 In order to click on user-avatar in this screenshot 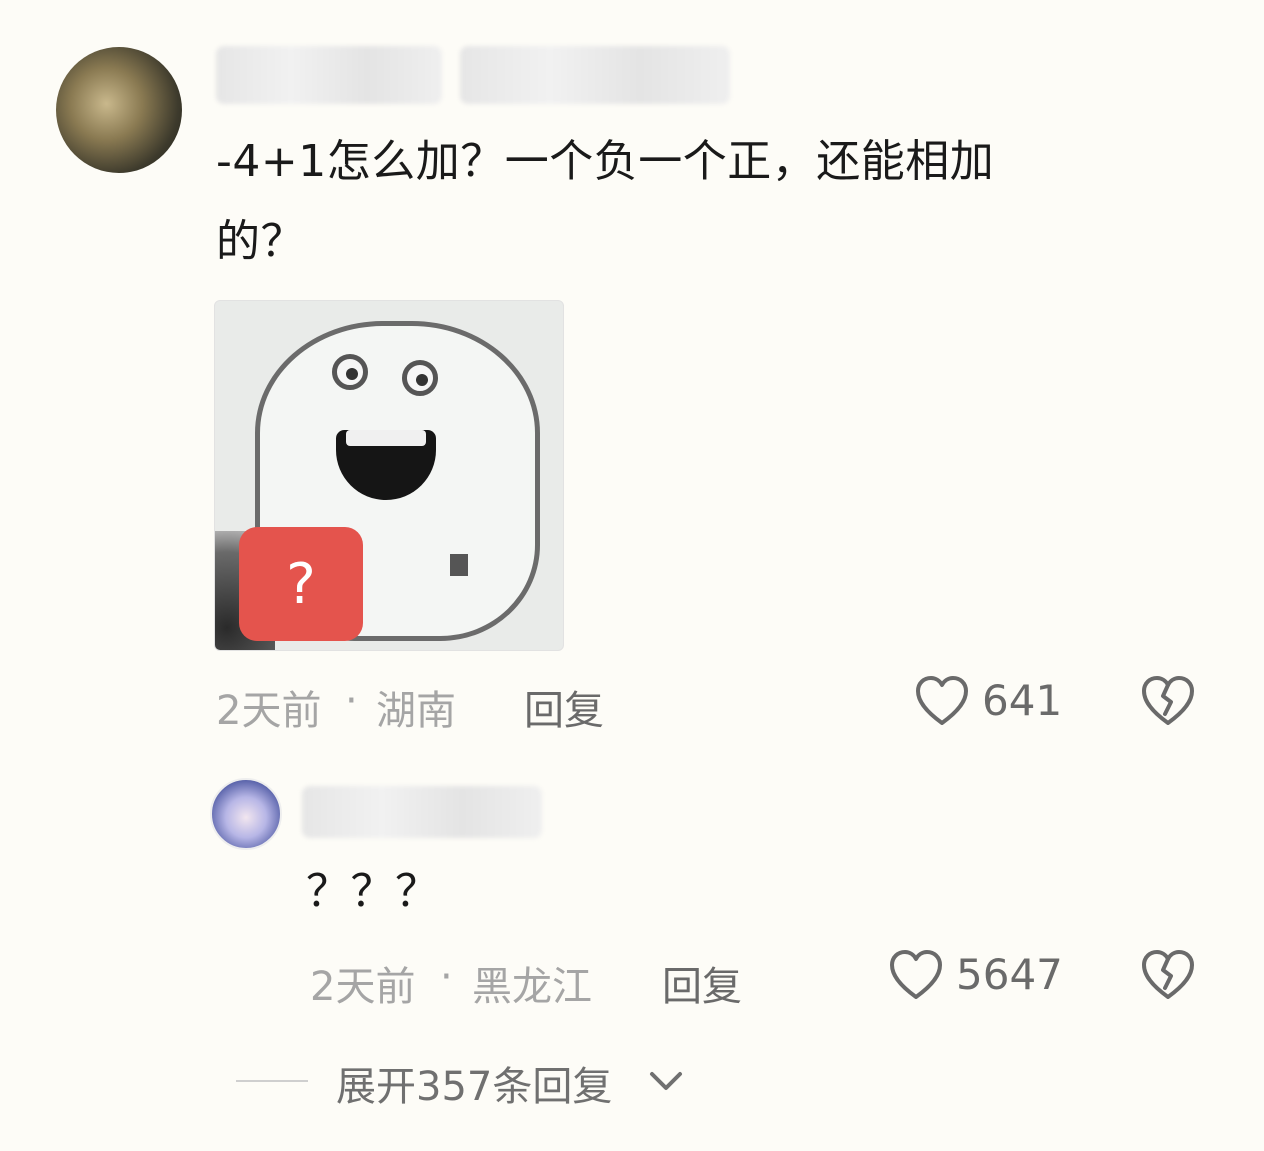, I will do `click(119, 110)`.